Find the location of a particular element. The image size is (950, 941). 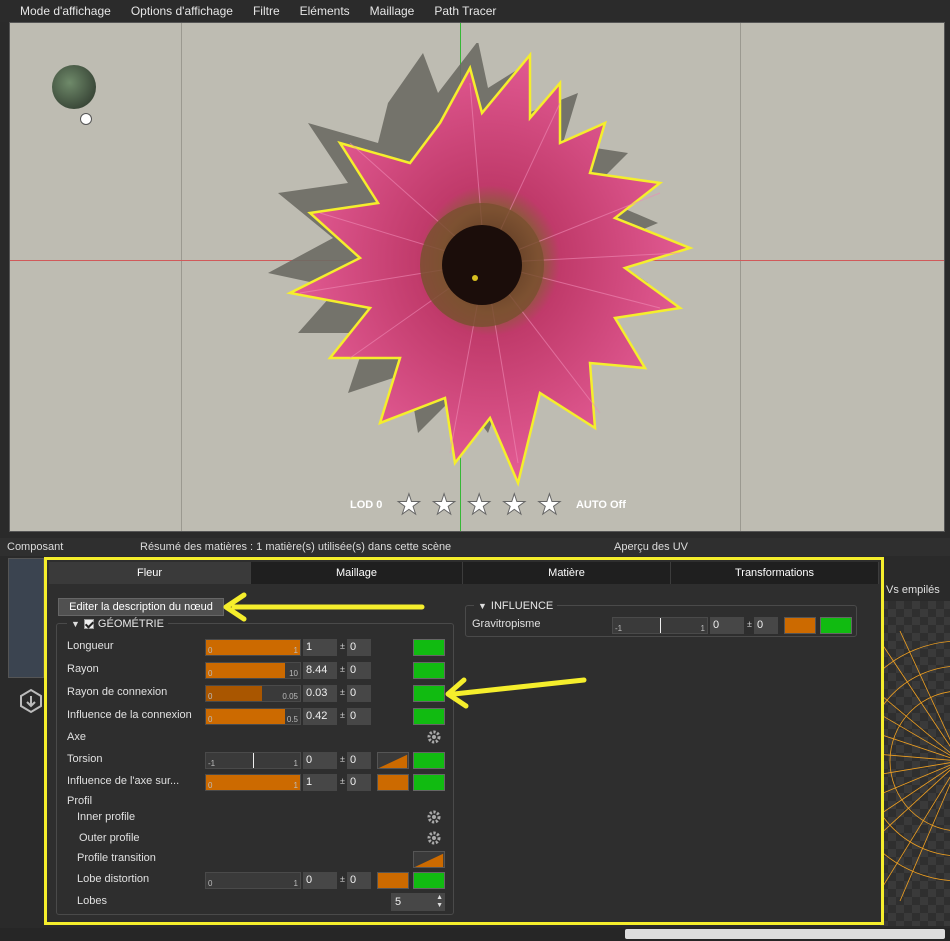

edit-node-description-button: Editer la description du nœud is located at coordinates (141, 607).